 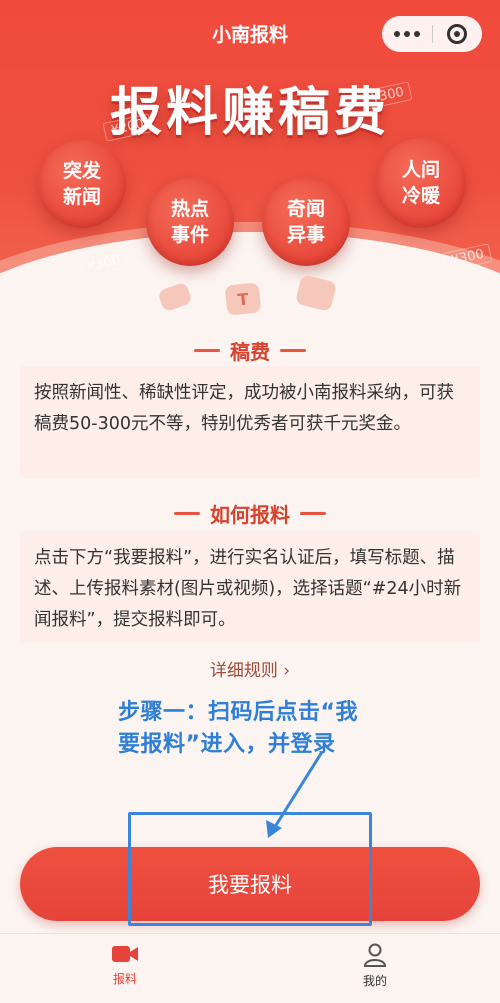 What do you see at coordinates (457, 34) in the screenshot?
I see `close-target-icon` at bounding box center [457, 34].